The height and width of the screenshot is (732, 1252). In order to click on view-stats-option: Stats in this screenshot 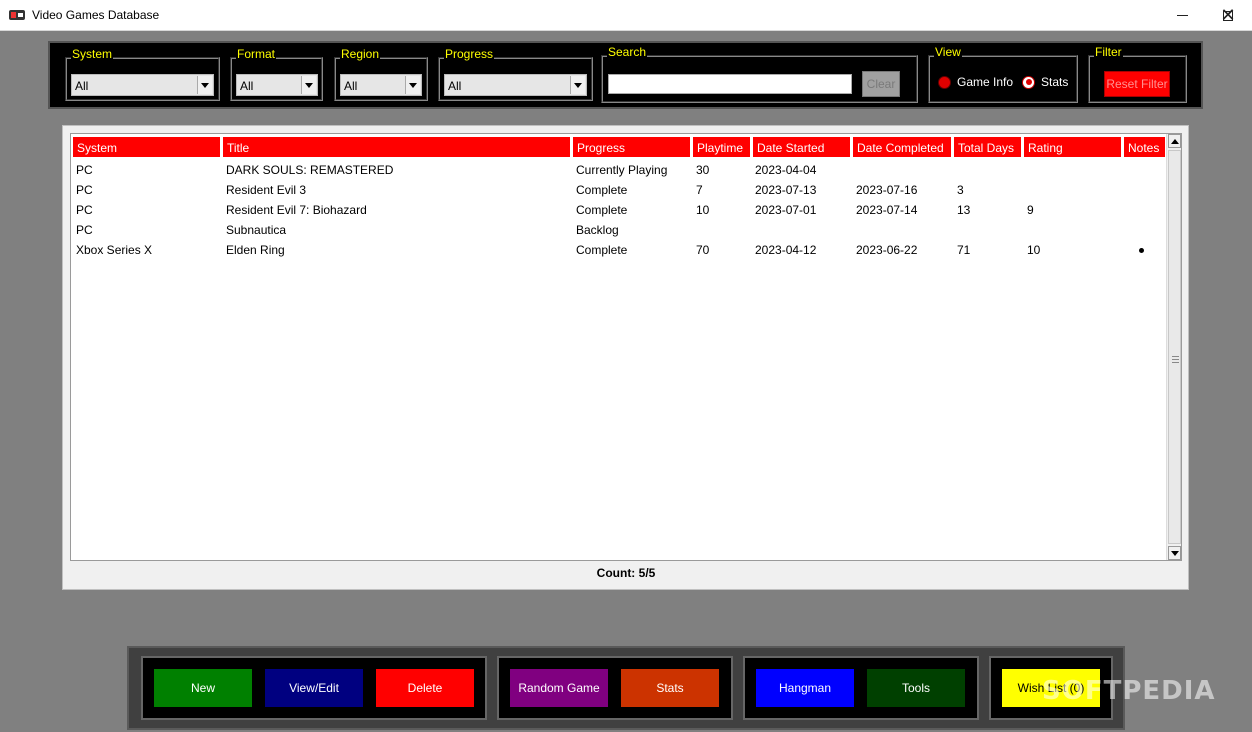, I will do `click(1045, 82)`.